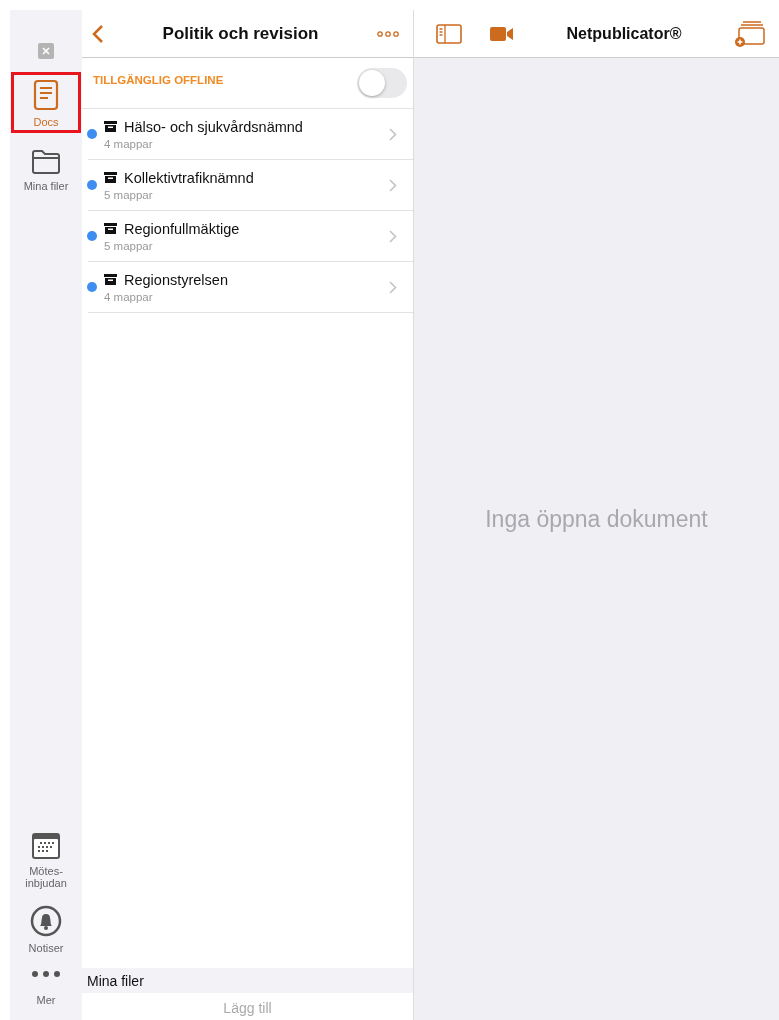  I want to click on folder-row: Kollektivtrafiknämnd 5 mappar, so click(250, 185).